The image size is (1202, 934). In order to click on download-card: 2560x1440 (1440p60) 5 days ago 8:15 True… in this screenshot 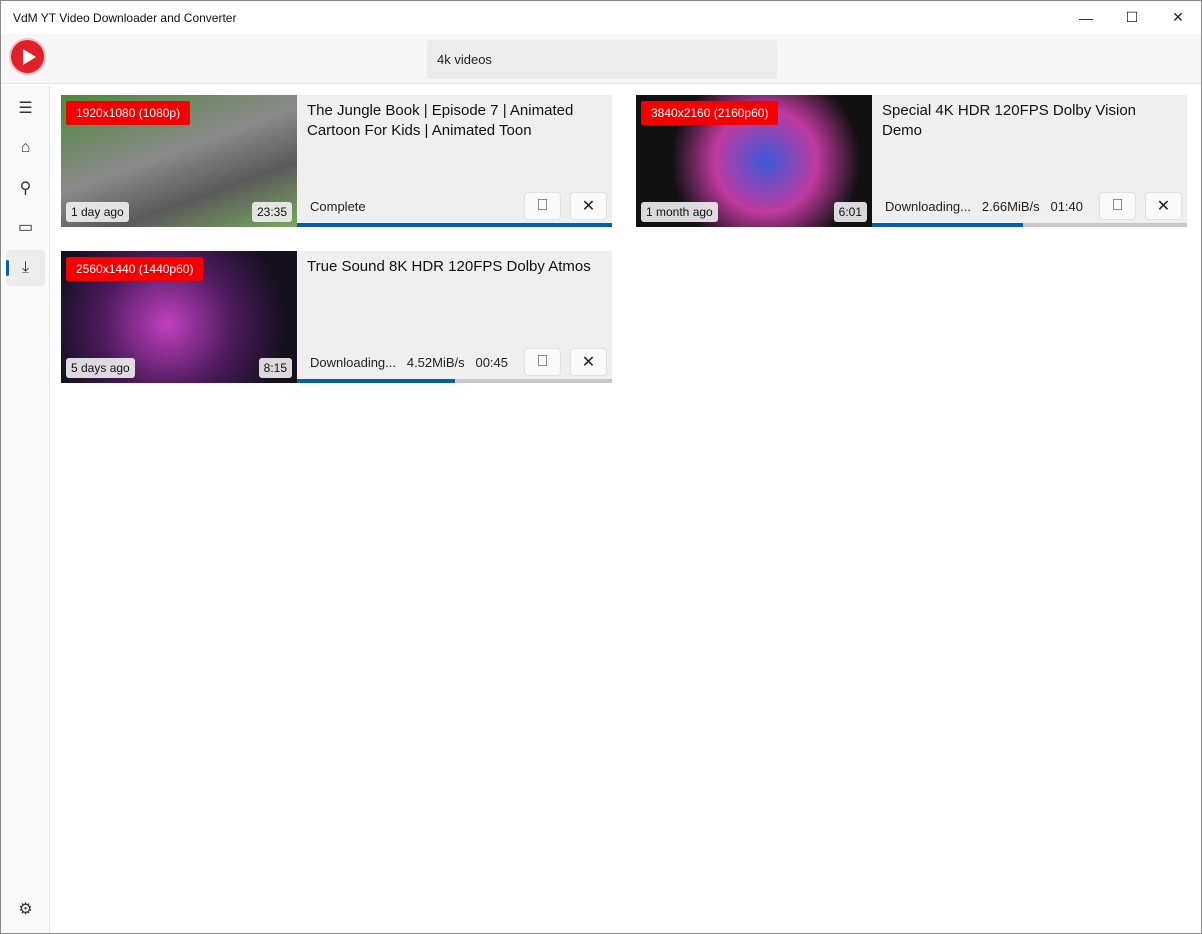, I will do `click(336, 317)`.